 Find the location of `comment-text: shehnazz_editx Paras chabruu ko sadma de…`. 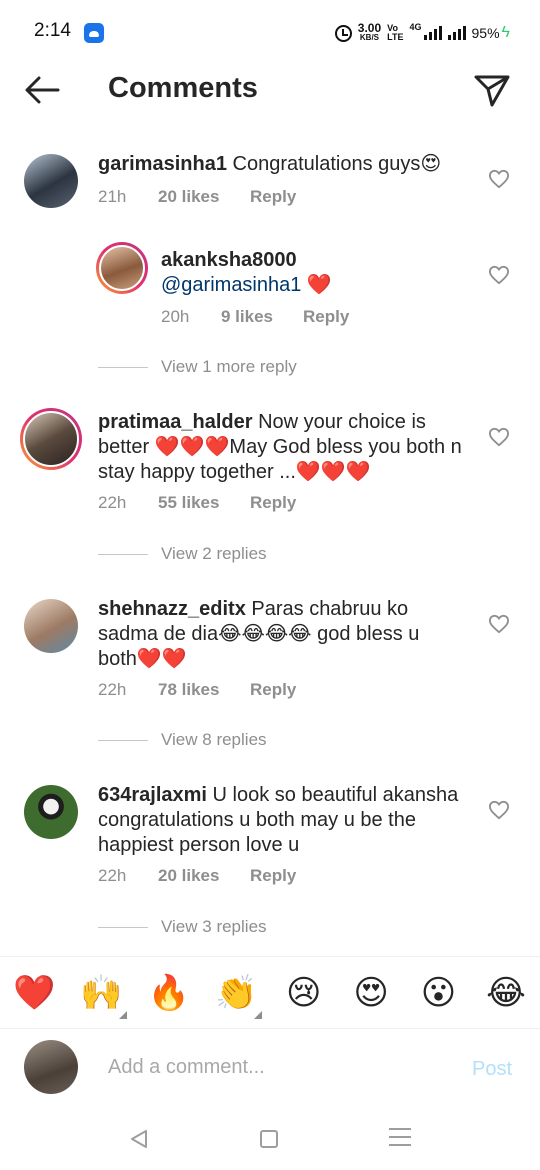

comment-text: shehnazz_editx Paras chabruu ko sadma de… is located at coordinates (279, 634).